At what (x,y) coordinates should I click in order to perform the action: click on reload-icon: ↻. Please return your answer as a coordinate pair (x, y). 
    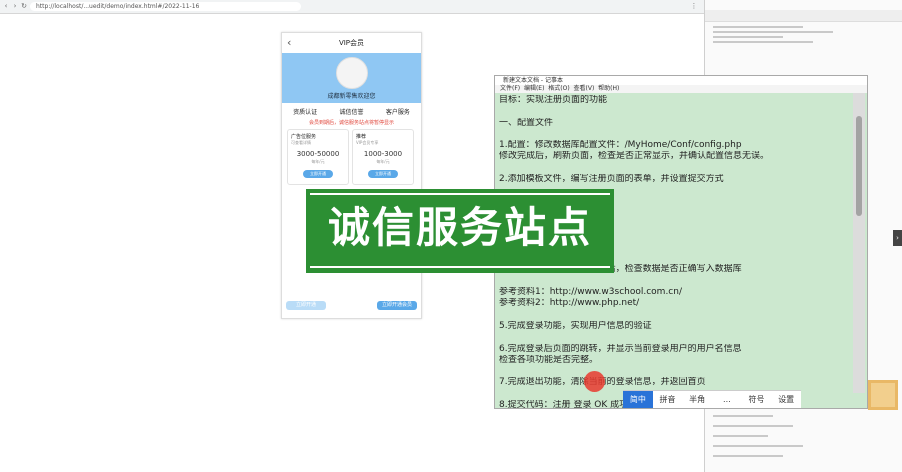
    Looking at the image, I should click on (24, 6).